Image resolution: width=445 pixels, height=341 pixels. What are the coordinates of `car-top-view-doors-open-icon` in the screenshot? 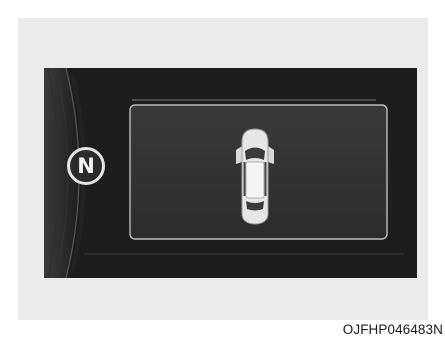 It's located at (255, 176).